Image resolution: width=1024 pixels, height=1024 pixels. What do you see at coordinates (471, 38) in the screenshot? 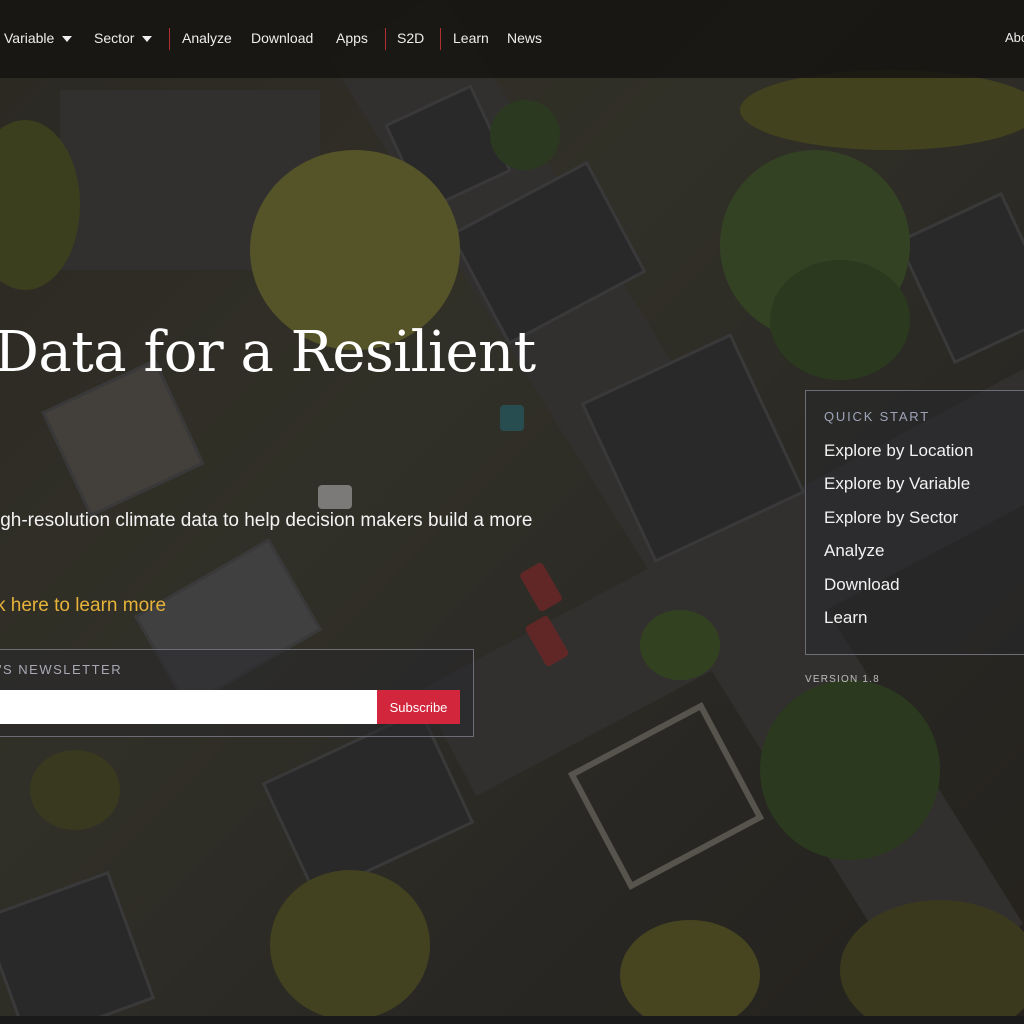
I see `nav-item-learn: Learn` at bounding box center [471, 38].